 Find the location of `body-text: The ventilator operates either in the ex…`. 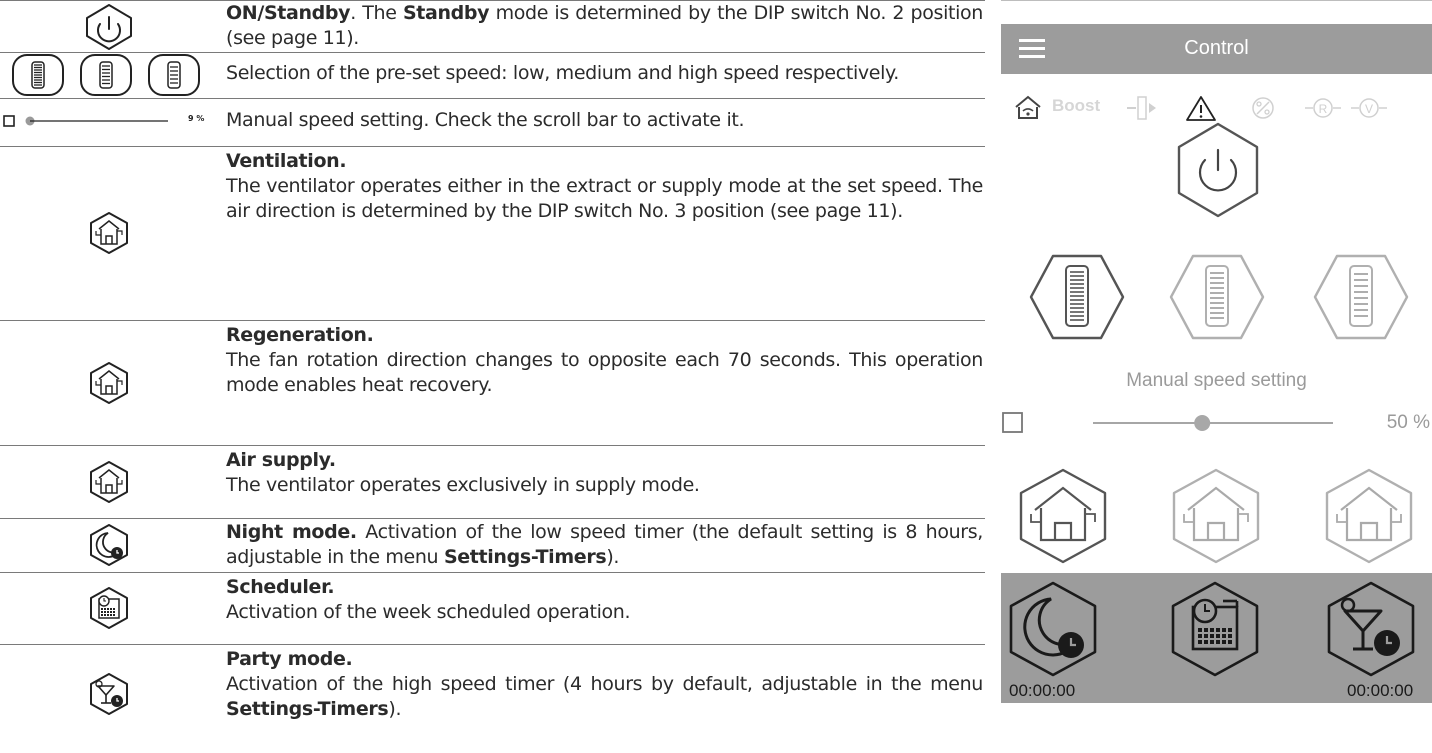

body-text: The ventilator operates either in the ex… is located at coordinates (604, 198).